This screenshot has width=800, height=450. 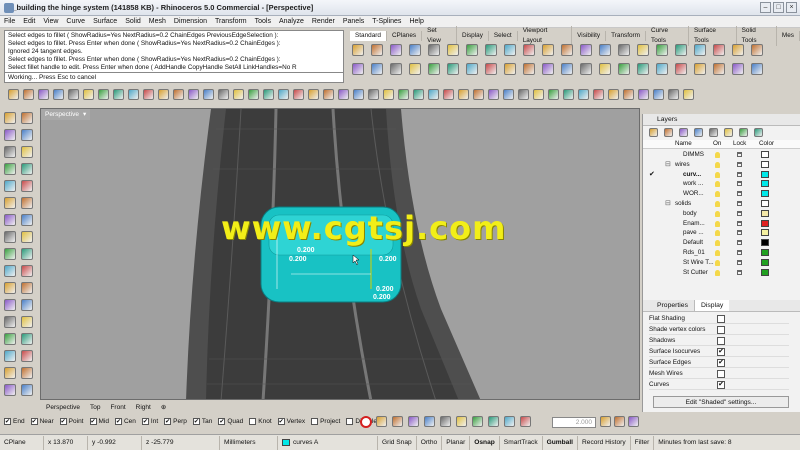 What do you see at coordinates (721, 243) in the screenshot?
I see `layer-row: Default` at bounding box center [721, 243].